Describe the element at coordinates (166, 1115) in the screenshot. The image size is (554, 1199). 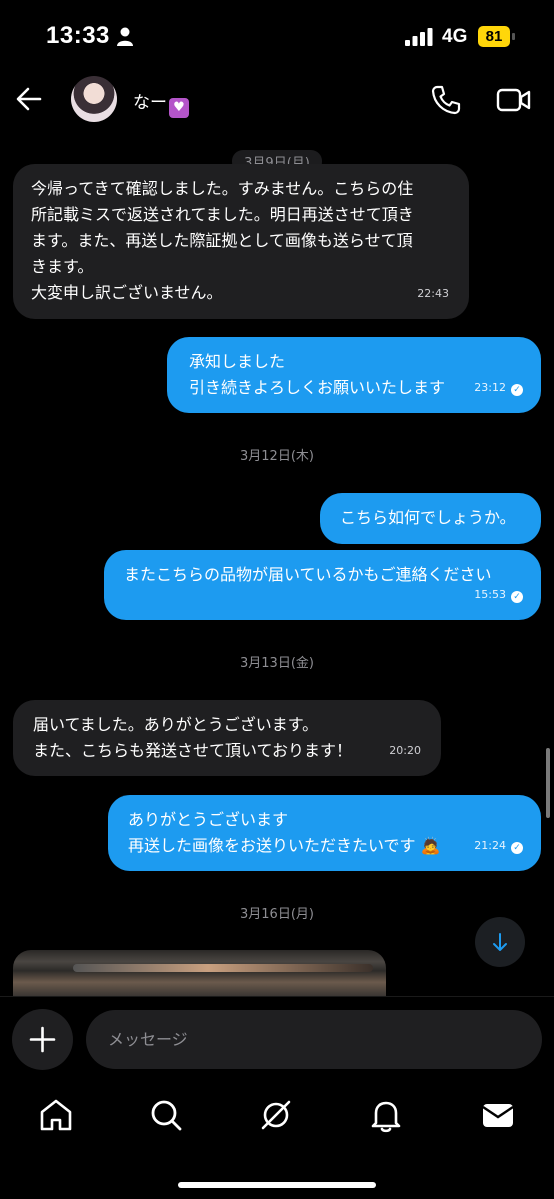
I see `search-icon` at that location.